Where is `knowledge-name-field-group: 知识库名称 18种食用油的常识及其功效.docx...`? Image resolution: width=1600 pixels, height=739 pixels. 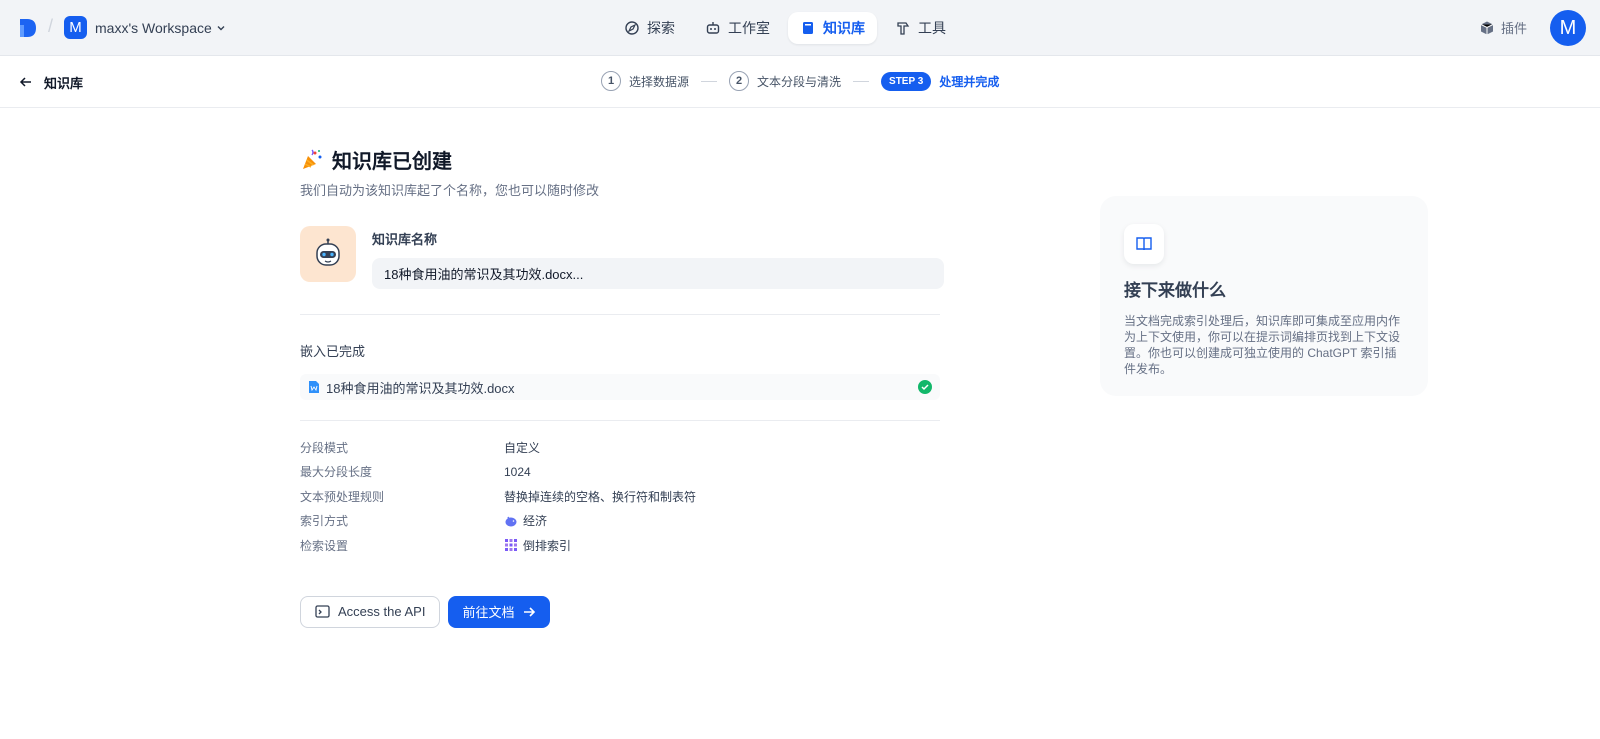
knowledge-name-field-group: 知识库名称 18种食用油的常识及其功效.docx... is located at coordinates (658, 257).